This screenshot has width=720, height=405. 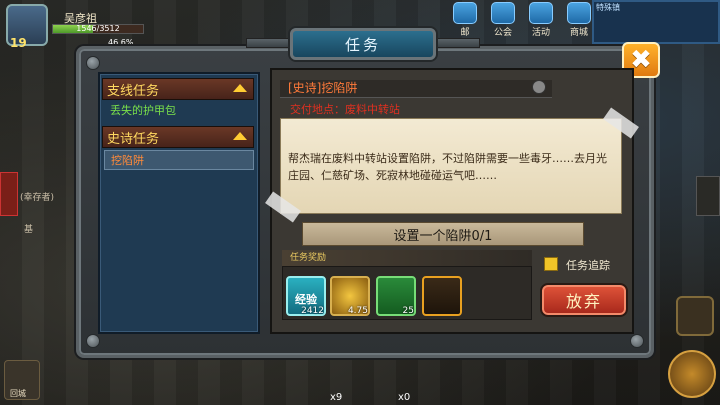 I want to click on top-menu-shop: 商城, so click(x=579, y=20).